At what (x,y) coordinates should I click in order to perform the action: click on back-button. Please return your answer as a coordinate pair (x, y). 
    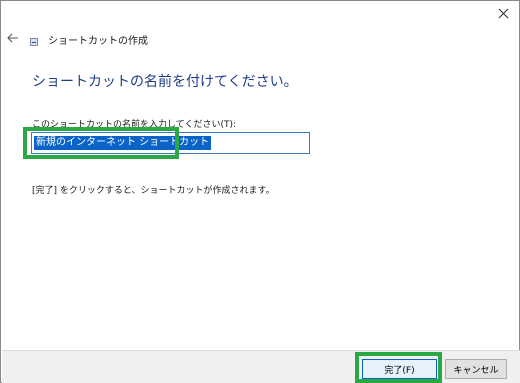
    Looking at the image, I should click on (13, 38).